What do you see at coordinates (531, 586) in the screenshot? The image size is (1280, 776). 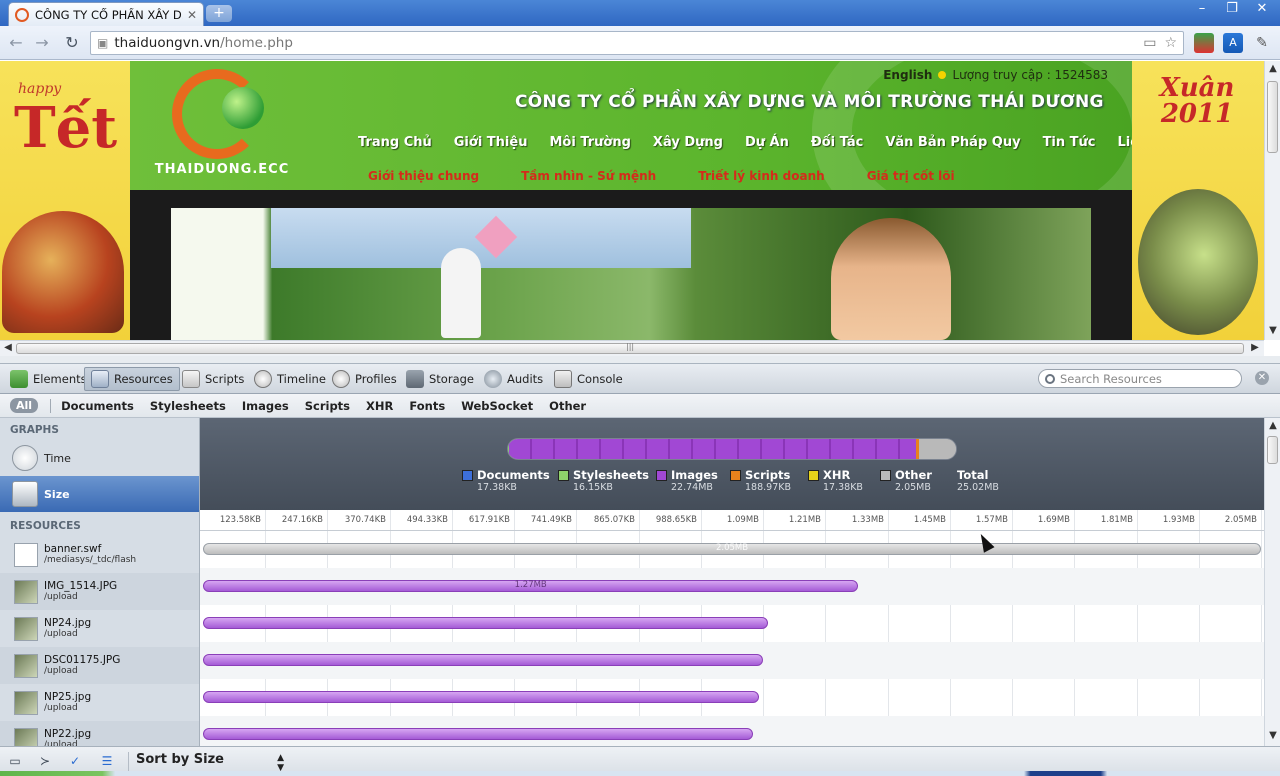 I see `resource-size-bar: 1.27MB` at bounding box center [531, 586].